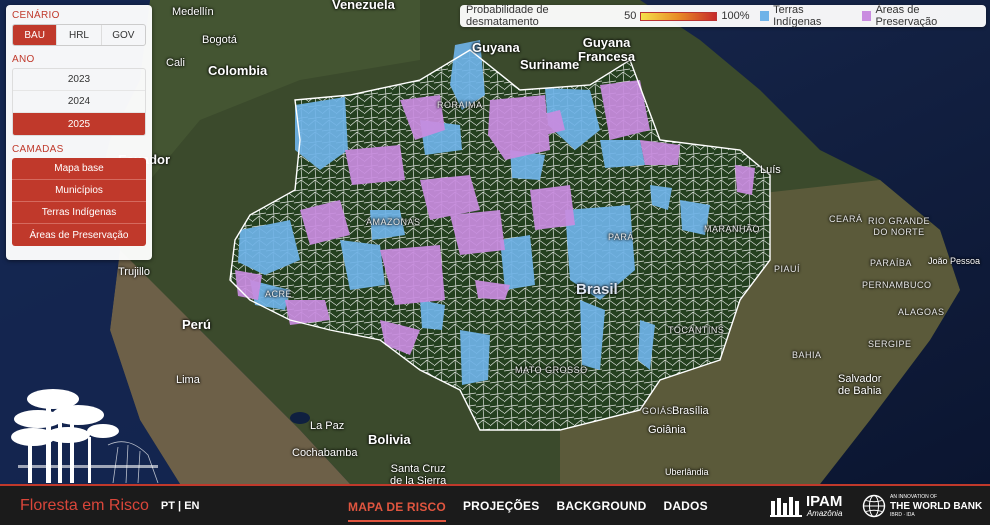 The image size is (990, 525). Describe the element at coordinates (175, 63) in the screenshot. I see `label-cali: Cali` at that location.